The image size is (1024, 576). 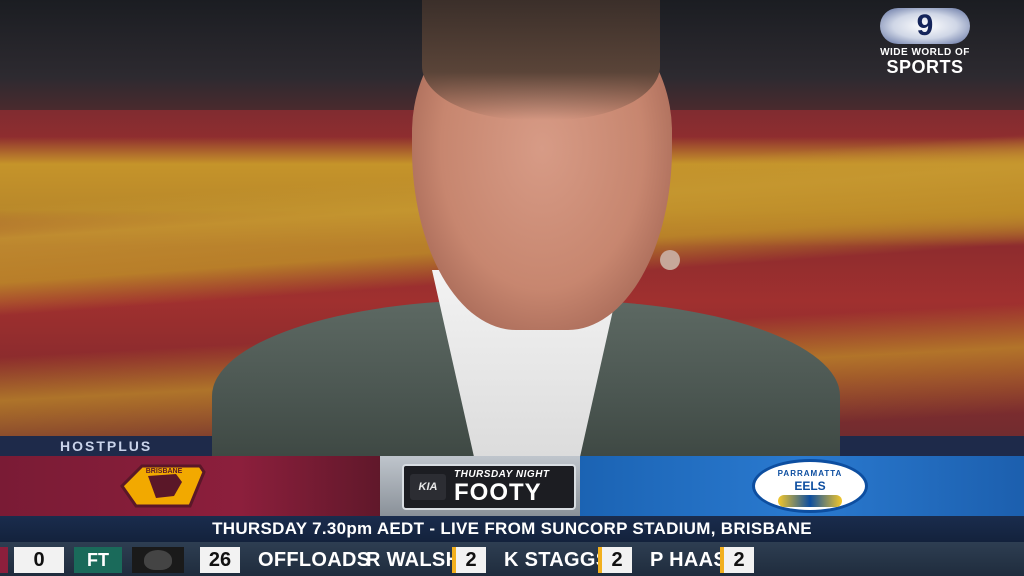 What do you see at coordinates (220, 560) in the screenshot?
I see `away-score: 26` at bounding box center [220, 560].